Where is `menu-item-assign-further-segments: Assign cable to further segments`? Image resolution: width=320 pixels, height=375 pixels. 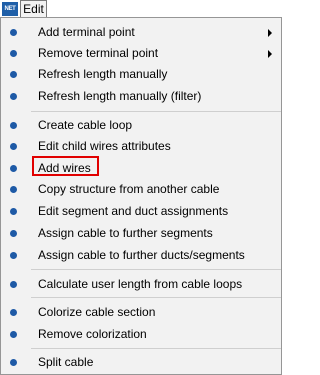
menu-item-assign-further-segments: Assign cable to further segments is located at coordinates (141, 233).